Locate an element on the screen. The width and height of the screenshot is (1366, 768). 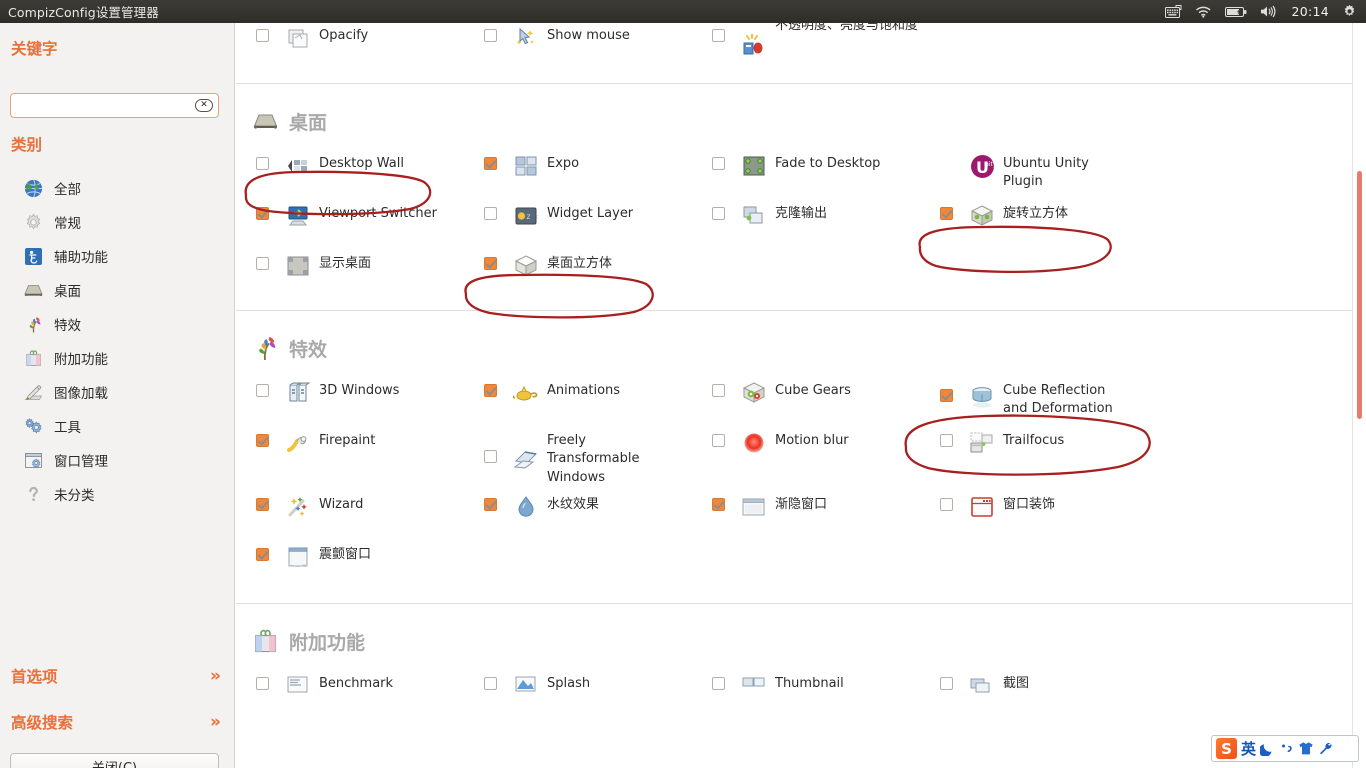
plugin-item-viewport-switcher: Viewport Switcher is located at coordinates (370, 221).